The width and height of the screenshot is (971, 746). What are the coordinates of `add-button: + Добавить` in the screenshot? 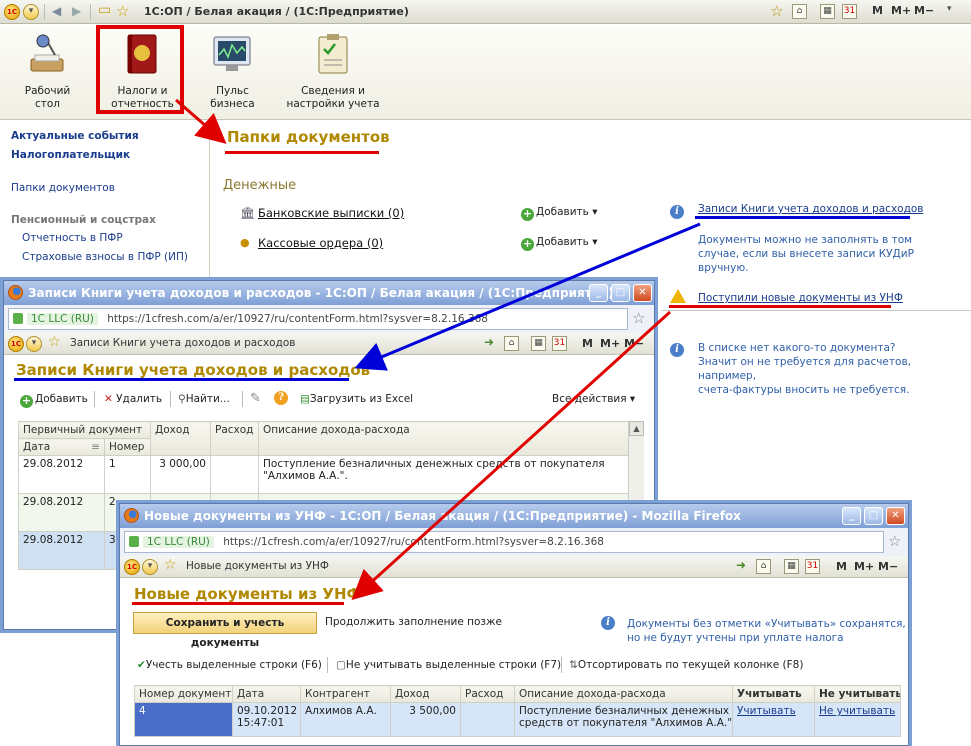 It's located at (54, 400).